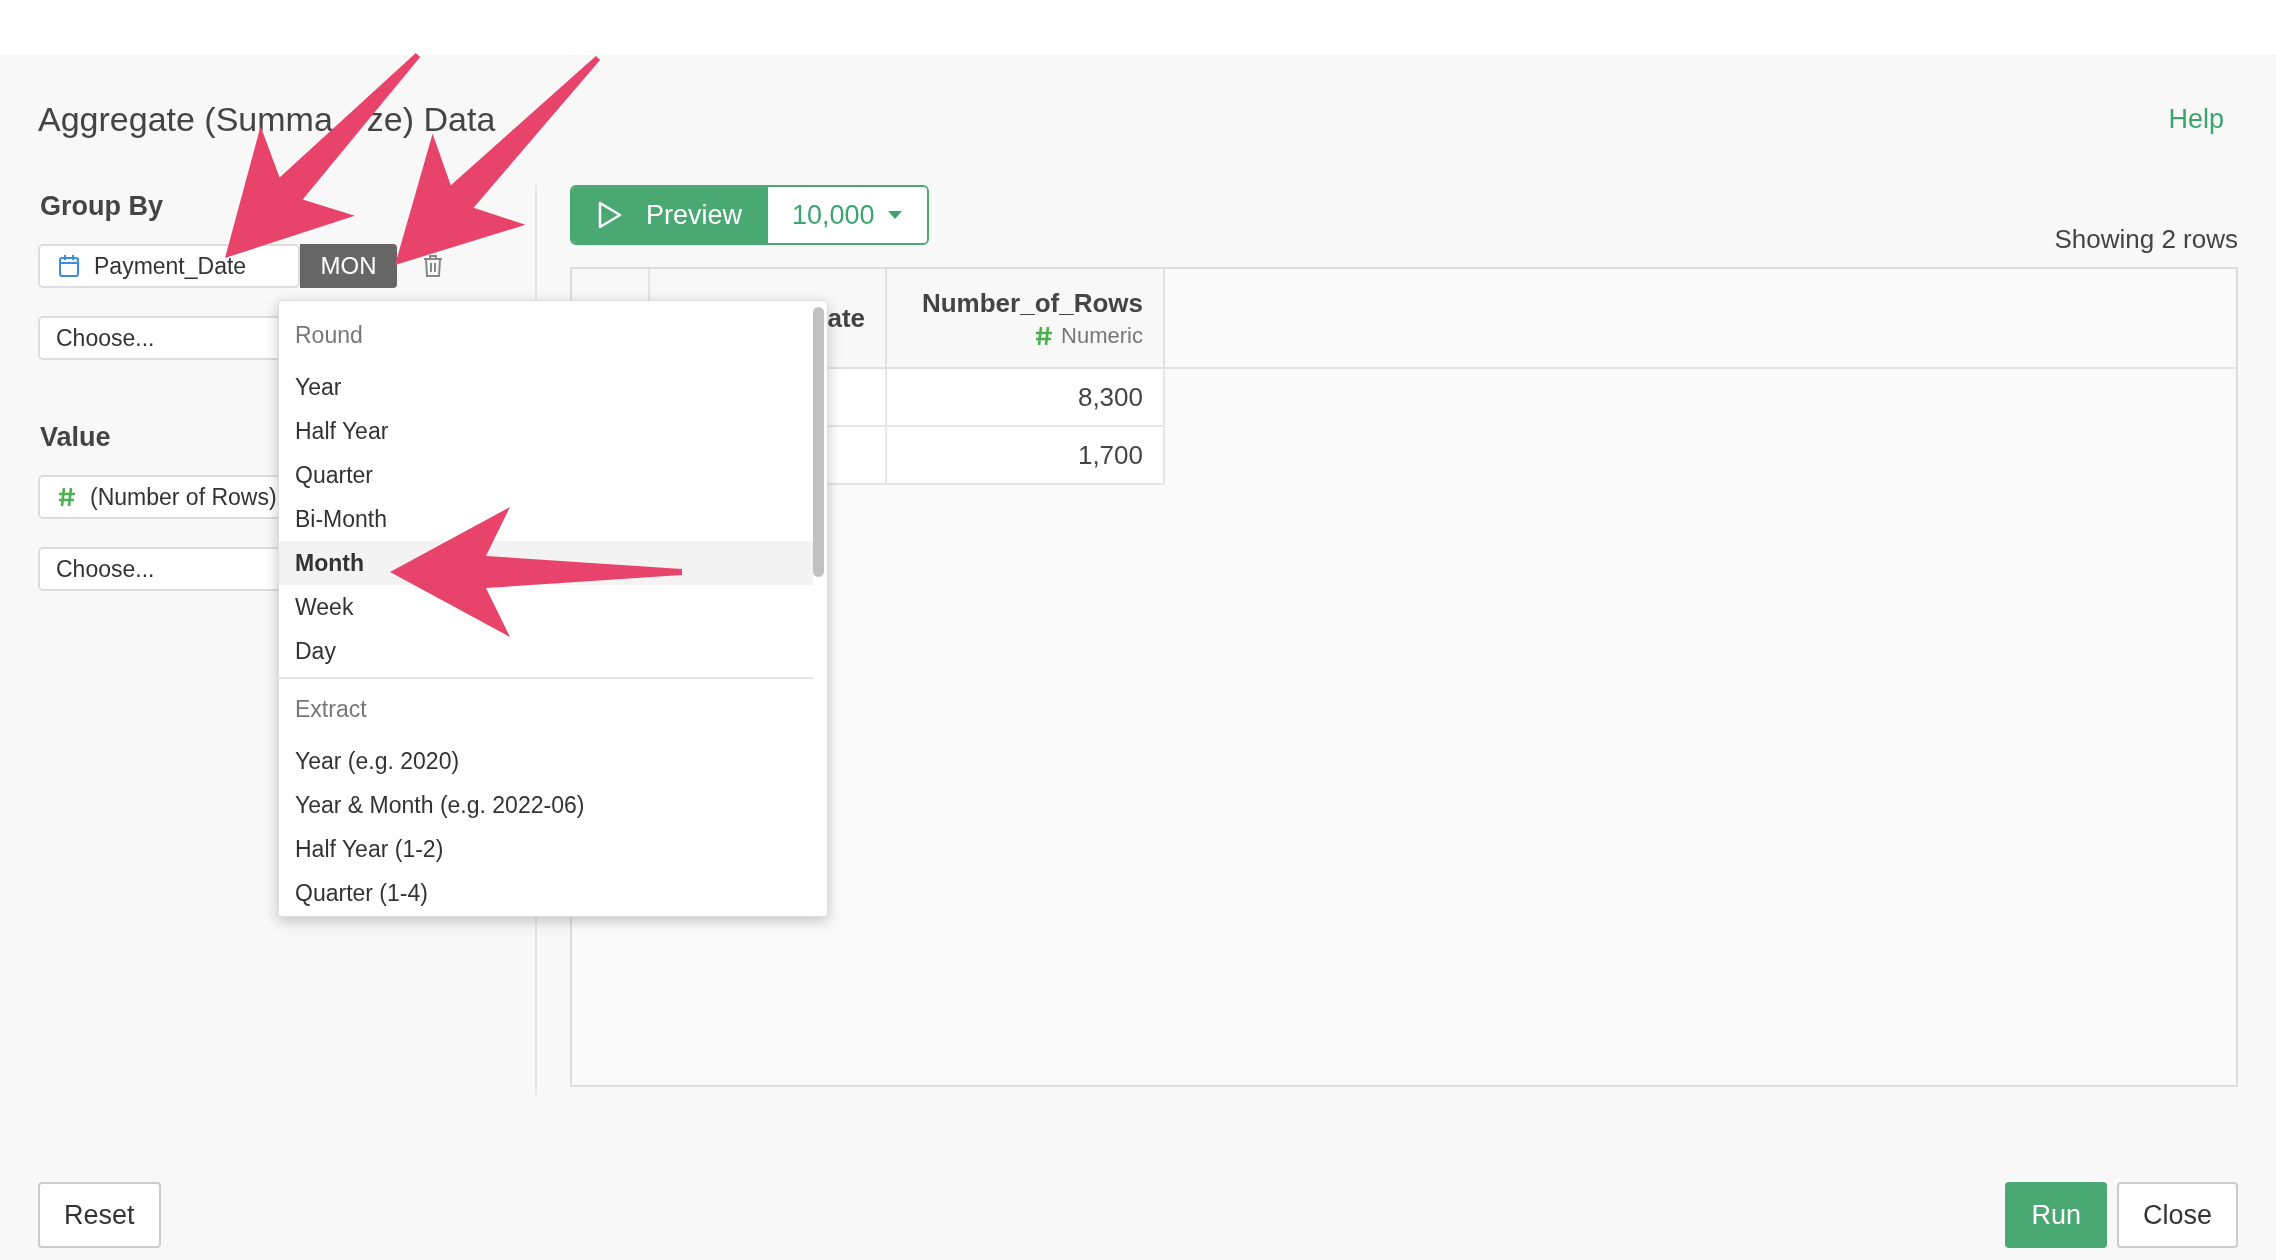 This screenshot has height=1260, width=2276. I want to click on row-count: Showing 2 rows, so click(2146, 239).